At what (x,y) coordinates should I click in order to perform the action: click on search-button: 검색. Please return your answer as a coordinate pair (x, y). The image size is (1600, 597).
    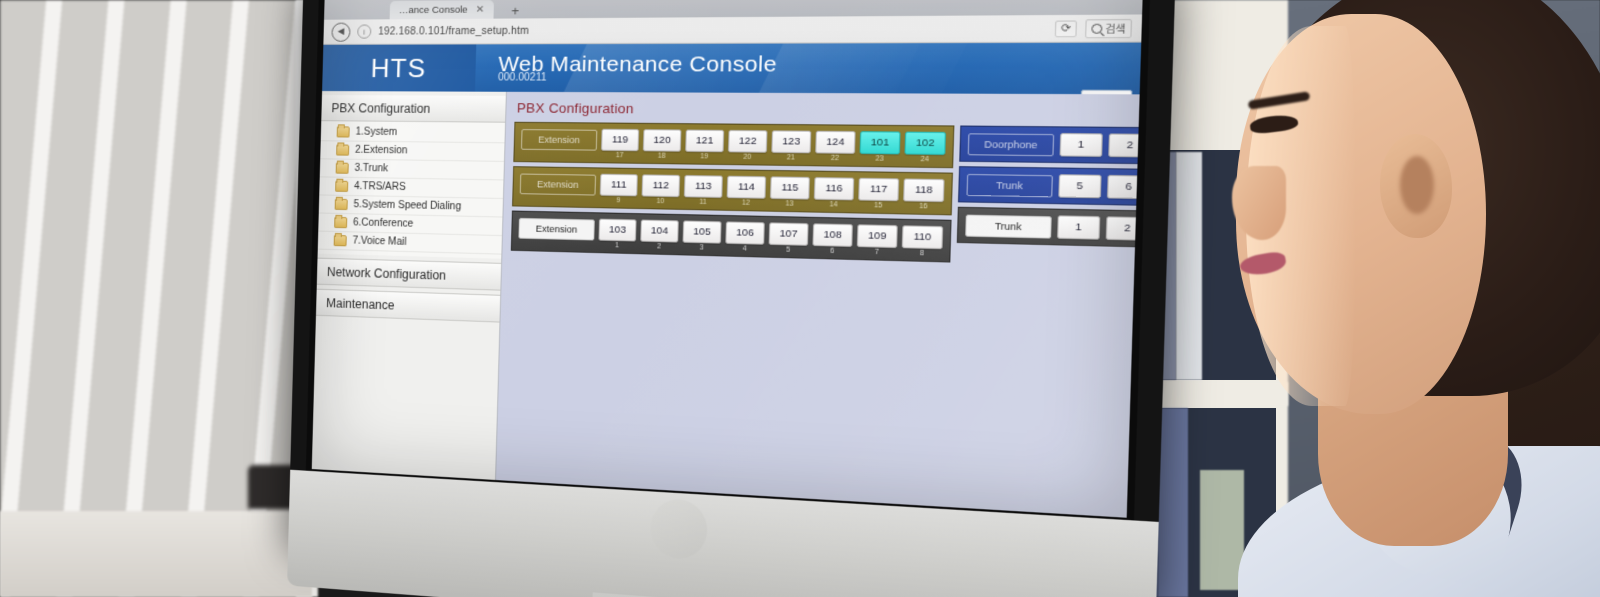
    Looking at the image, I should click on (1109, 28).